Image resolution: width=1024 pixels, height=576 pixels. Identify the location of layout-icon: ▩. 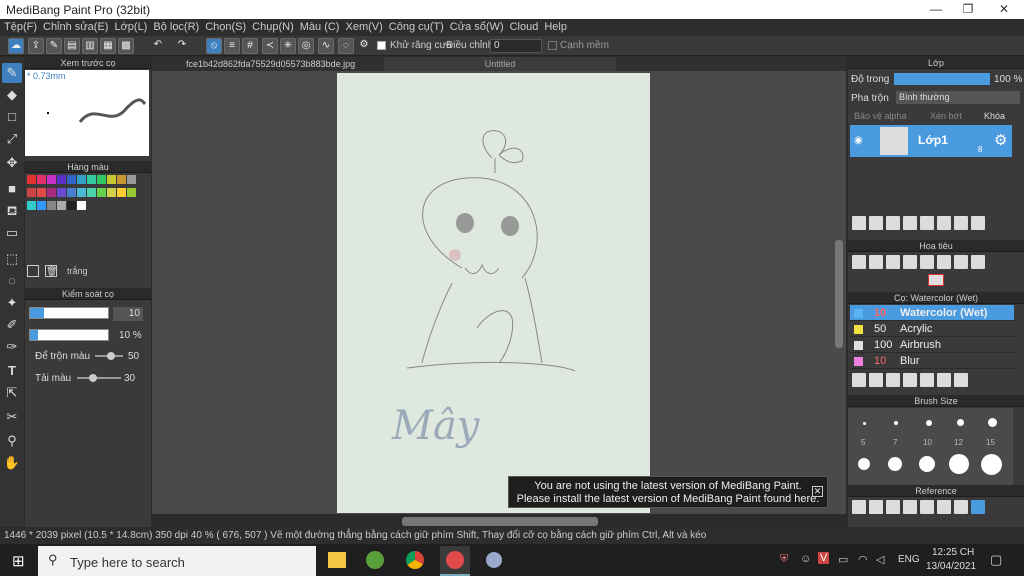
(126, 46).